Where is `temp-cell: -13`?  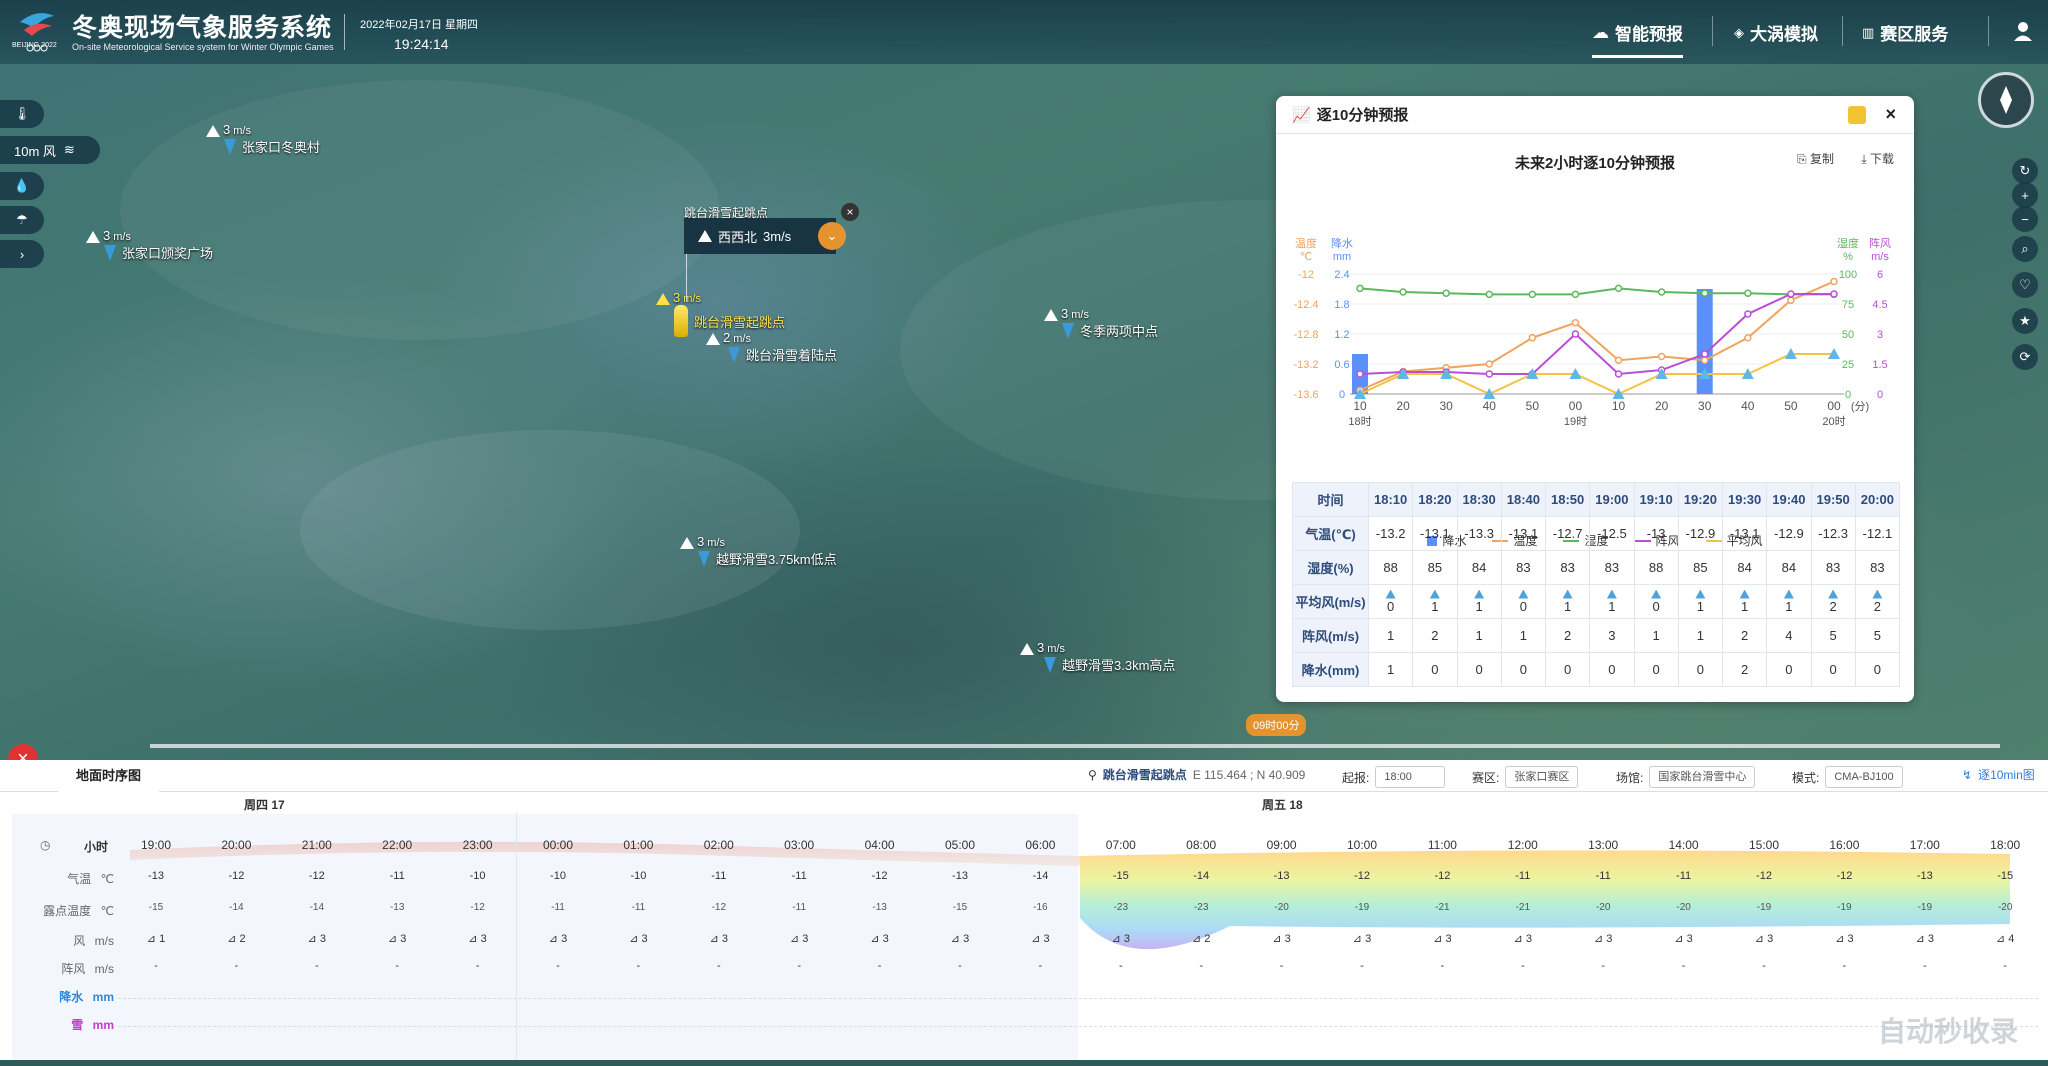
temp-cell: -13 is located at coordinates (1281, 876).